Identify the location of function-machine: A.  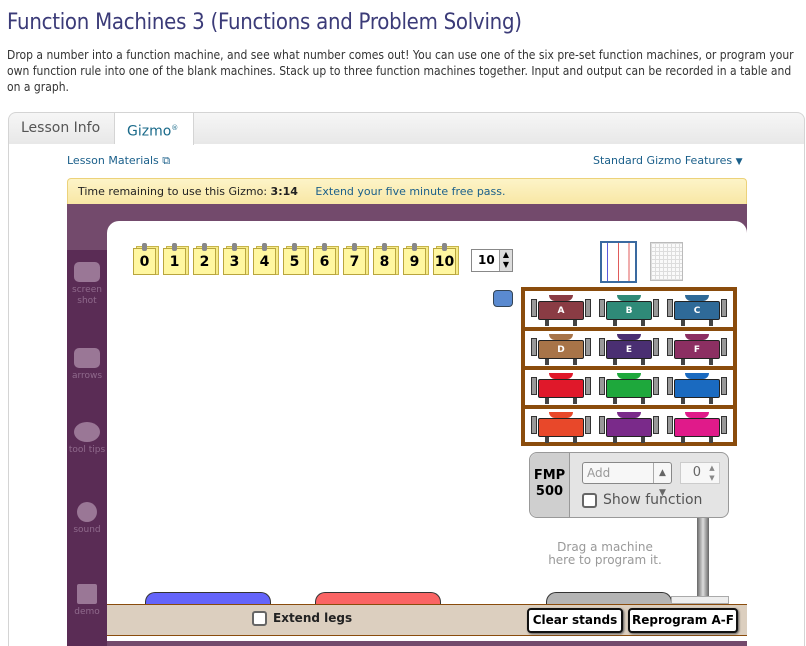
(561, 311).